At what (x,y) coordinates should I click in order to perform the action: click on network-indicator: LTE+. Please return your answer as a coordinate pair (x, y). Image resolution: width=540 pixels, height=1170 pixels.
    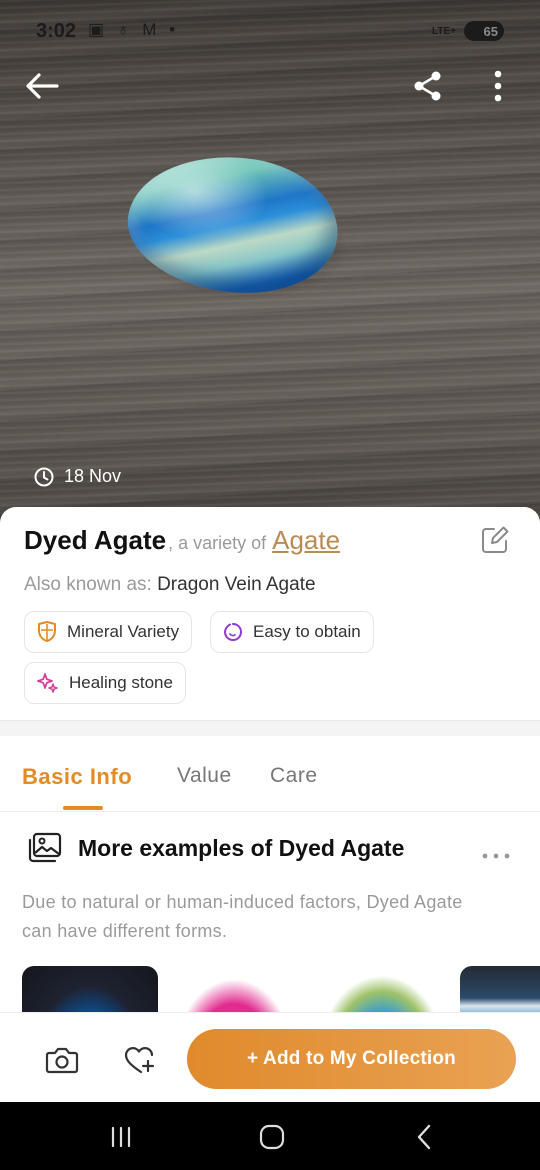
    Looking at the image, I should click on (444, 31).